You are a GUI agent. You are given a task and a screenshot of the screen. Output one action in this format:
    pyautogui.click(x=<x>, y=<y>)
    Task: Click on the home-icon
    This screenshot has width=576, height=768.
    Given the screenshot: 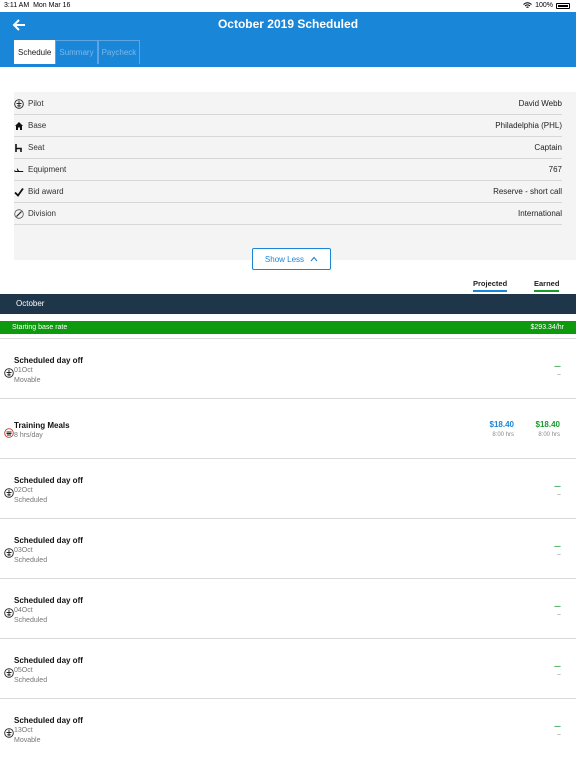 What is the action you would take?
    pyautogui.click(x=19, y=126)
    